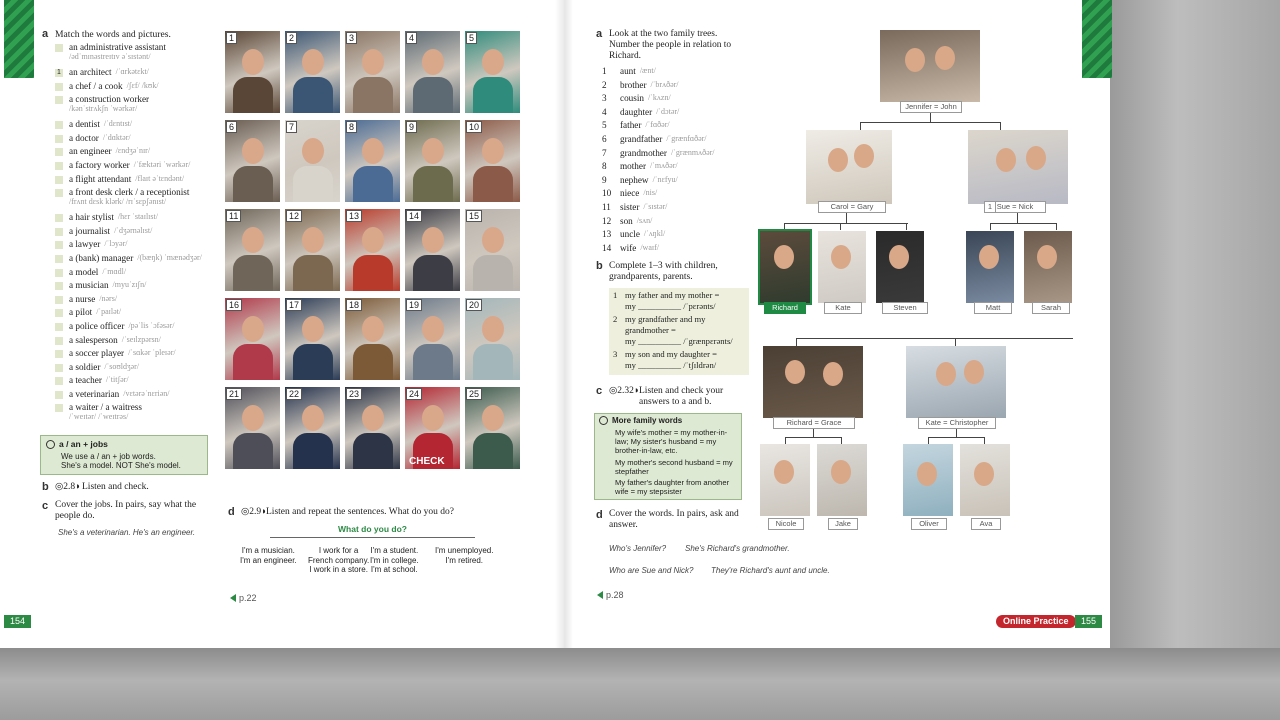 Image resolution: width=1280 pixels, height=720 pixels. I want to click on job-word-item: a salesperson/ˈseɪlzpərsn/, so click(135, 342).